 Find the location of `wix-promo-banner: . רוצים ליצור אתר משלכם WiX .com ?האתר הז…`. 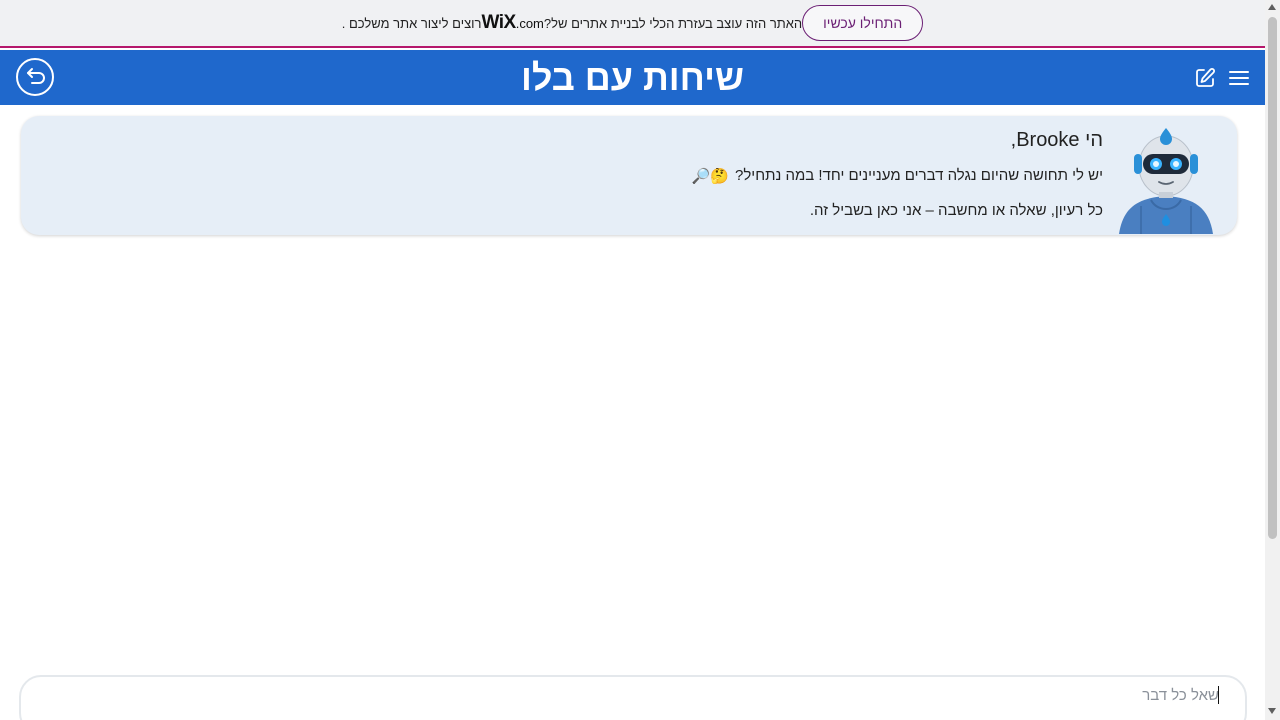

wix-promo-banner: . רוצים ליצור אתר משלכם WiX .com ?האתר הז… is located at coordinates (632, 24).